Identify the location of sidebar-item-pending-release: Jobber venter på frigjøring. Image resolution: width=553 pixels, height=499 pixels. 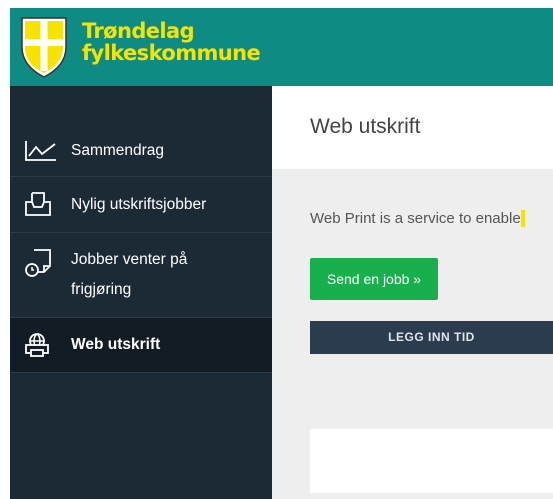
(141, 275).